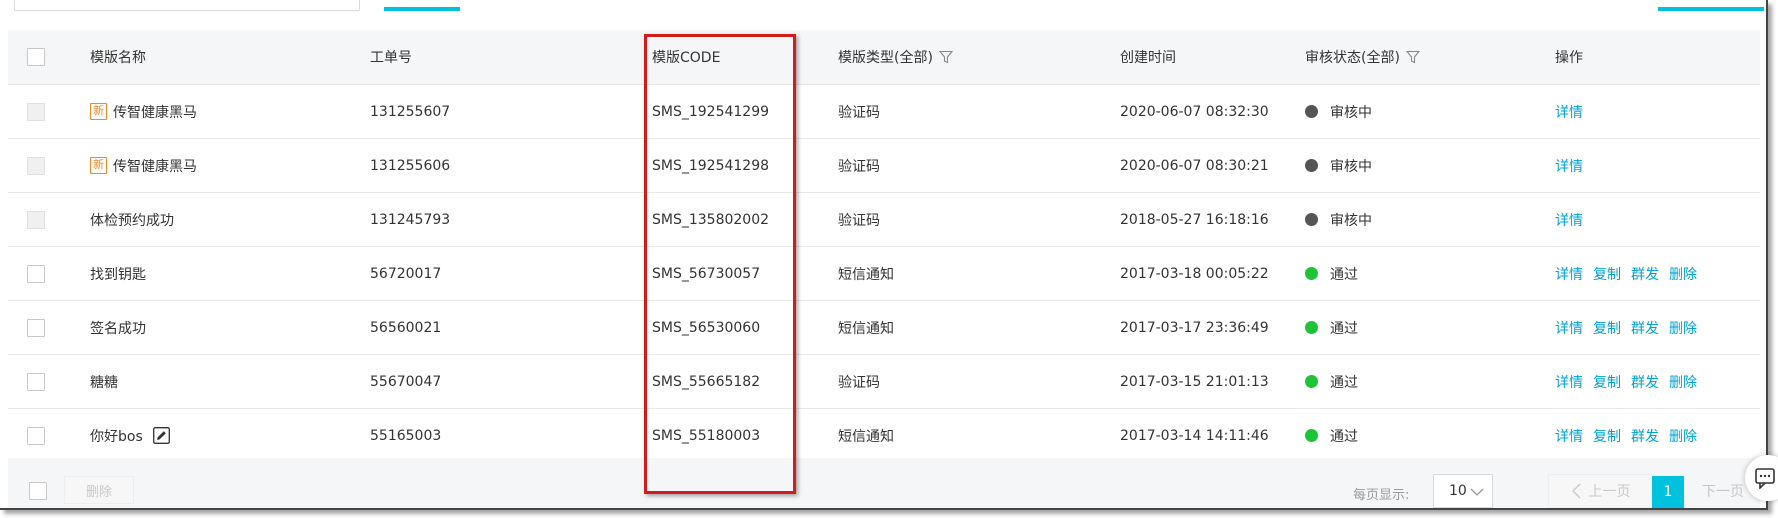 This screenshot has width=1778, height=518. What do you see at coordinates (686, 58) in the screenshot?
I see `col-header-code: 模版CODE` at bounding box center [686, 58].